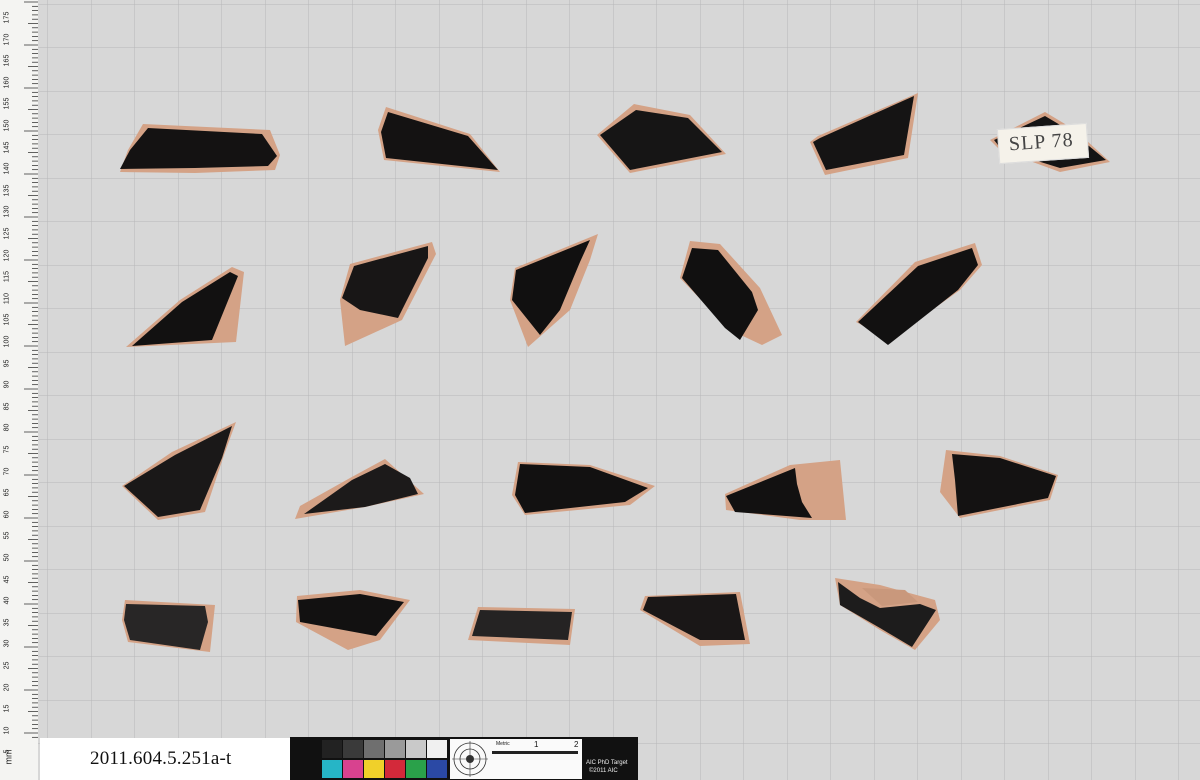  I want to click on ruler-label: 90, so click(7, 384).